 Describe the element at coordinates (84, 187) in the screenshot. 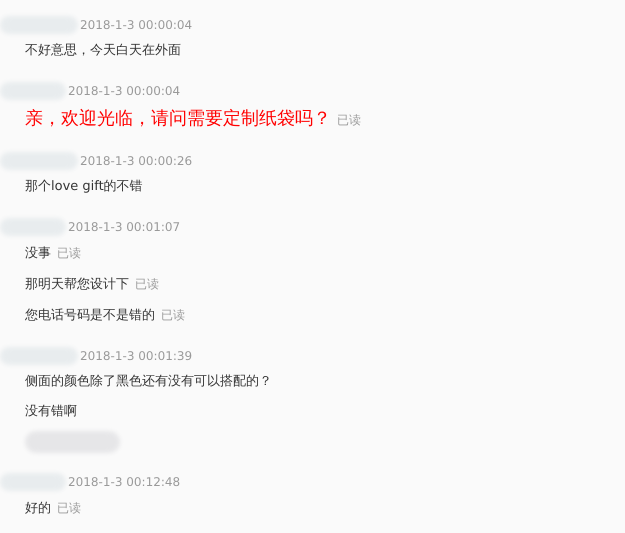

I see `message-text: 那个love gift的不错` at that location.